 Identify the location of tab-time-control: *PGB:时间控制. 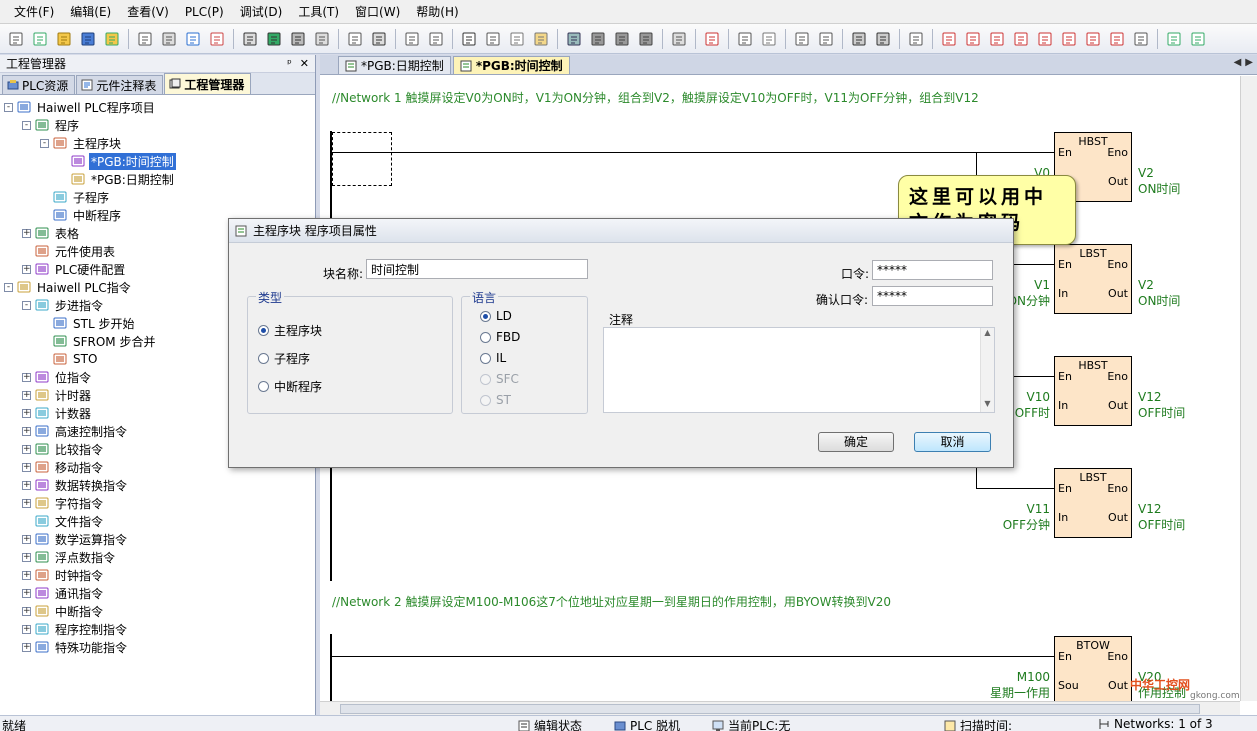
(511, 65).